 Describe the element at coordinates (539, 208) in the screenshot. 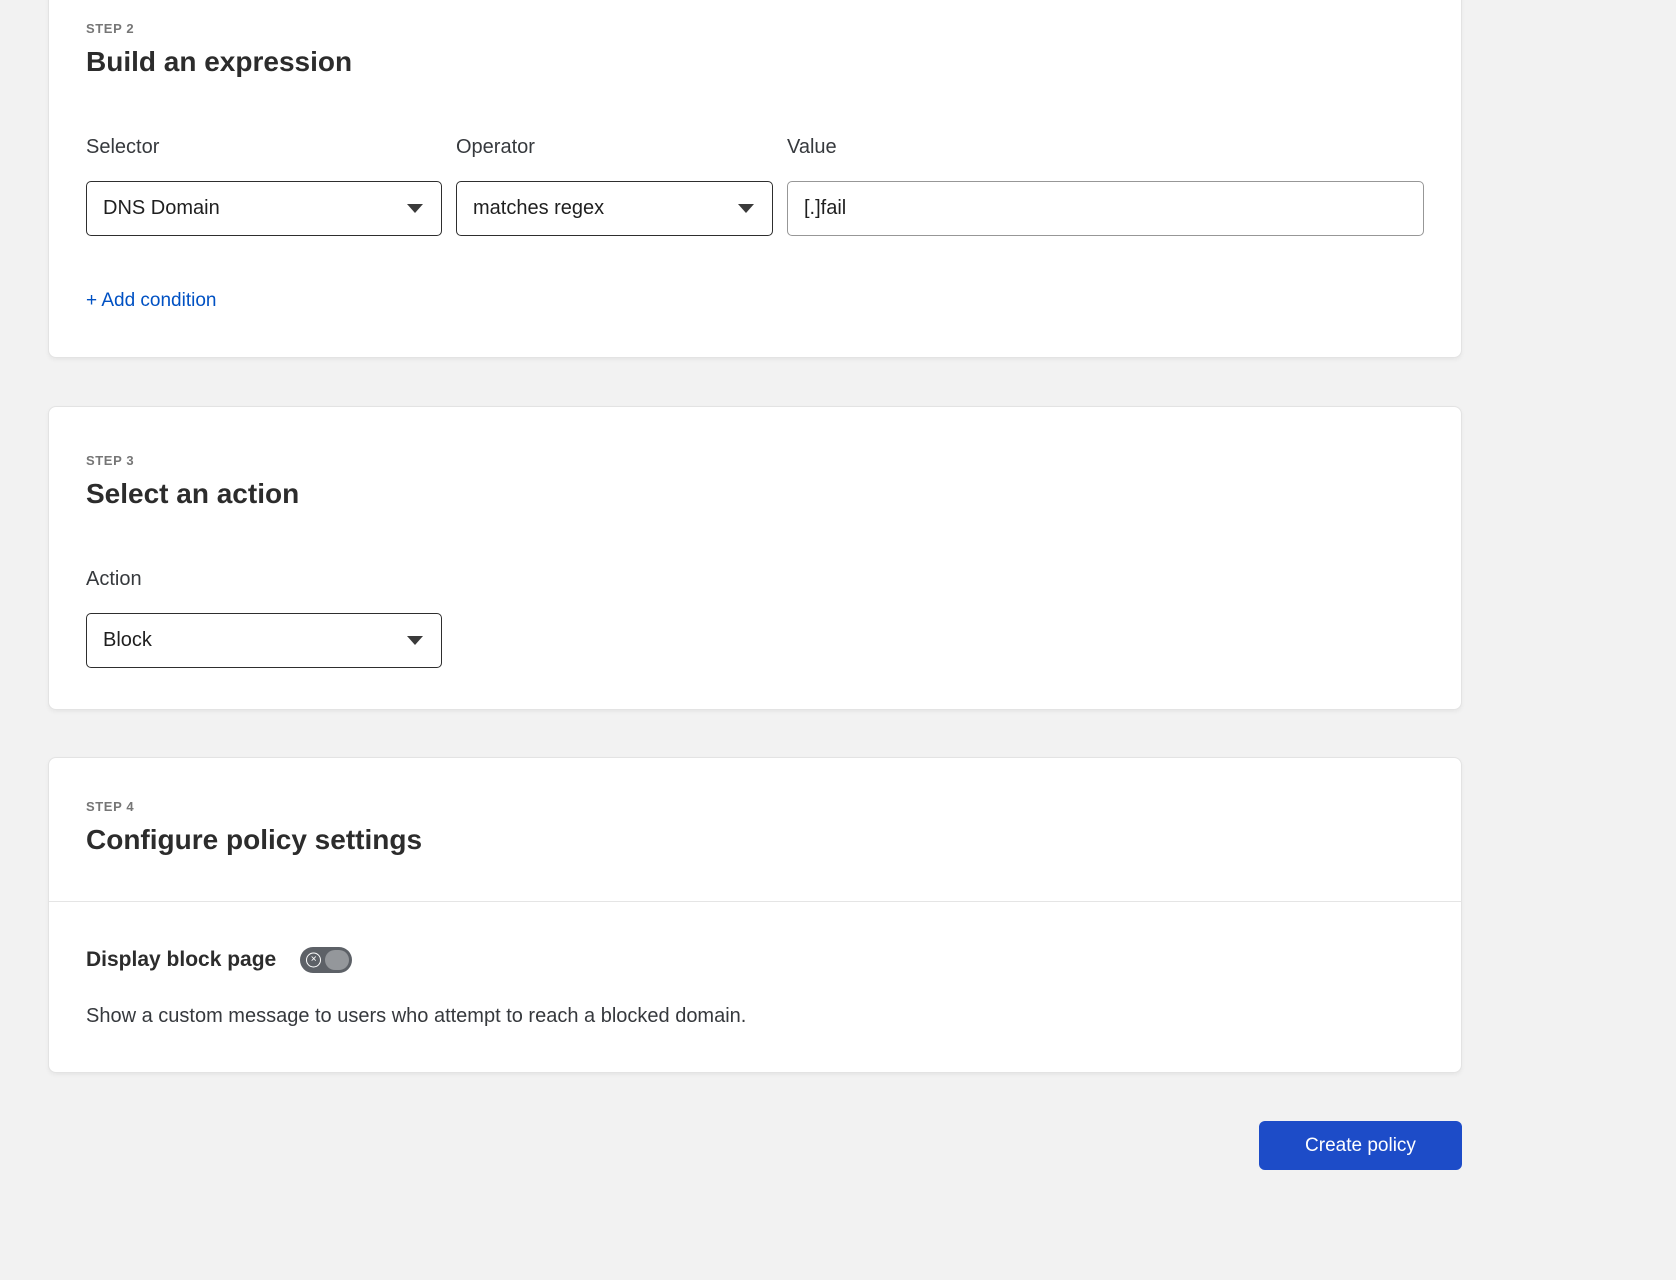

I see `operator-selected-value: matches regex` at that location.